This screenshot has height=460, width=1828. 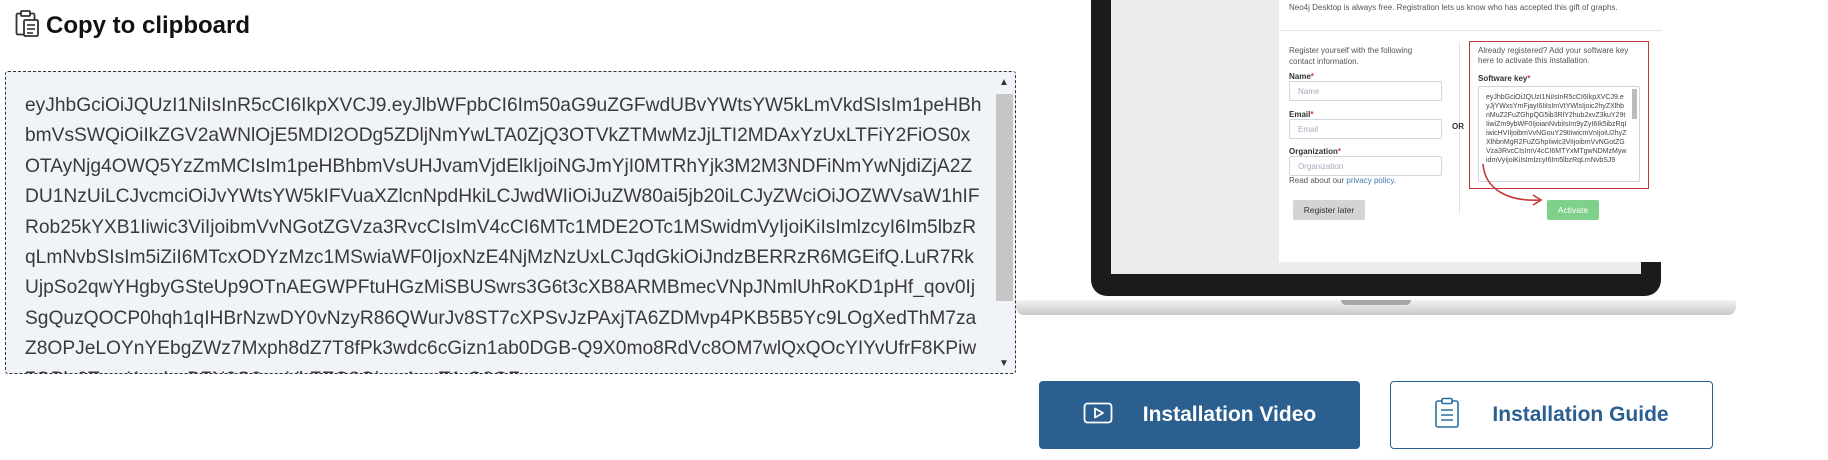 I want to click on red-arrow-icon, so click(x=1512, y=184).